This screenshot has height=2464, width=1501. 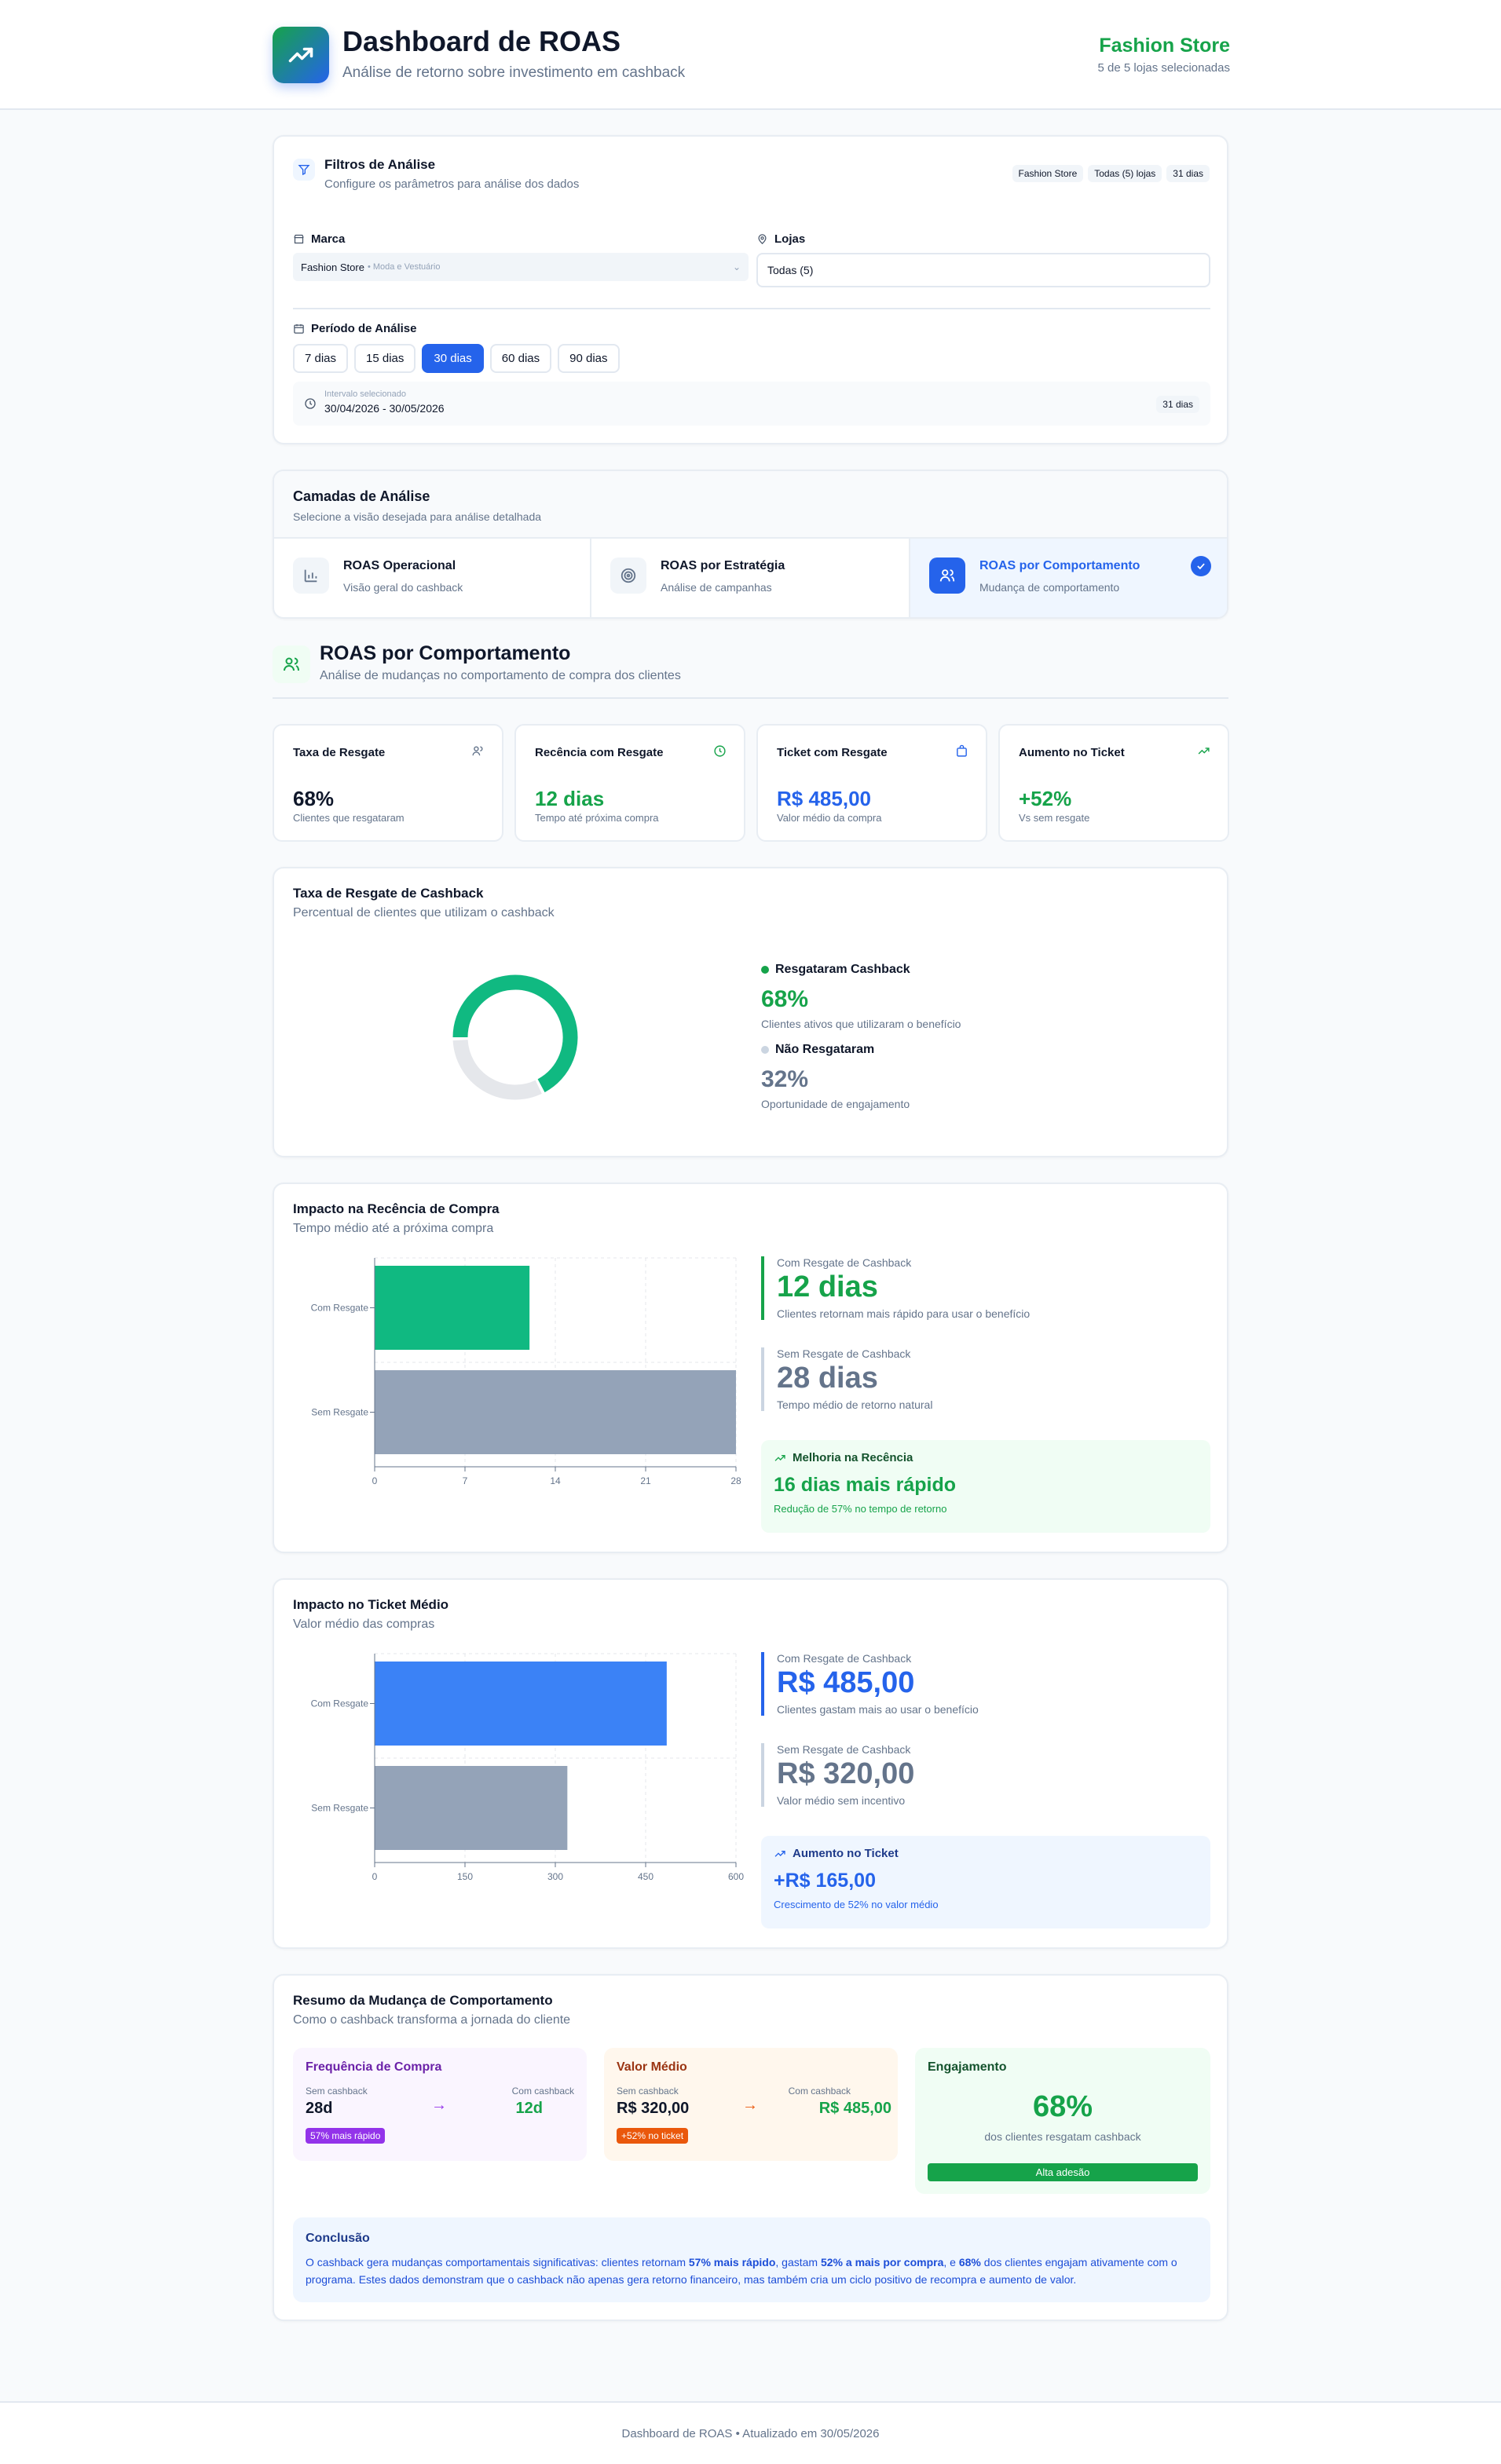 I want to click on tag-days: 31 dias, so click(x=1188, y=173).